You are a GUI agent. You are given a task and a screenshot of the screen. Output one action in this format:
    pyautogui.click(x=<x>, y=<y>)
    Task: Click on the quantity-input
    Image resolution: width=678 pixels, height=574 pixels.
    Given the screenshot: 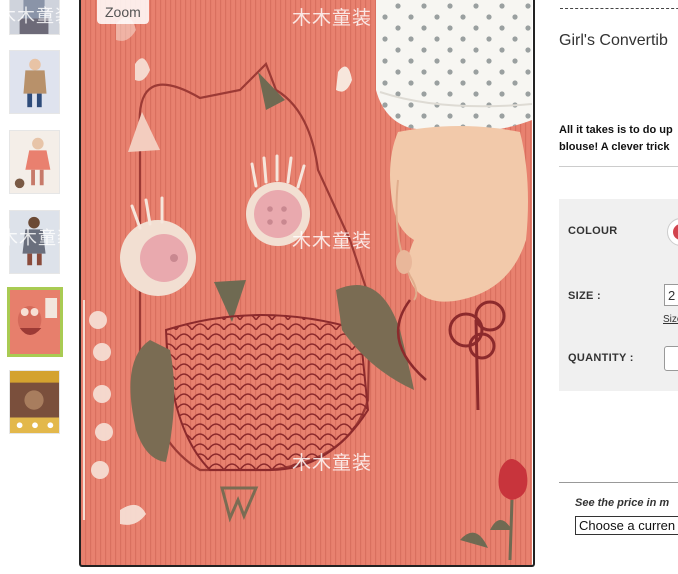 What is the action you would take?
    pyautogui.click(x=671, y=358)
    